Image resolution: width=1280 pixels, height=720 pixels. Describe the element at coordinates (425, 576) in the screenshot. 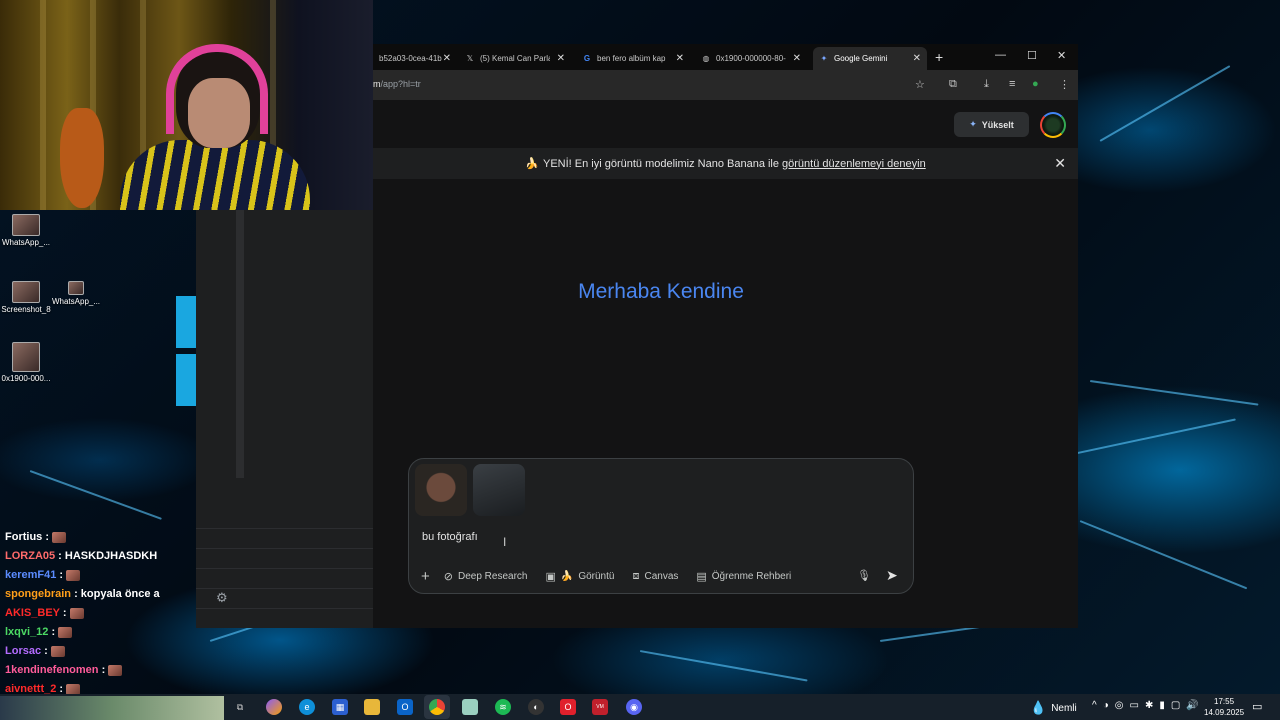

I see `add-file-button: +` at that location.